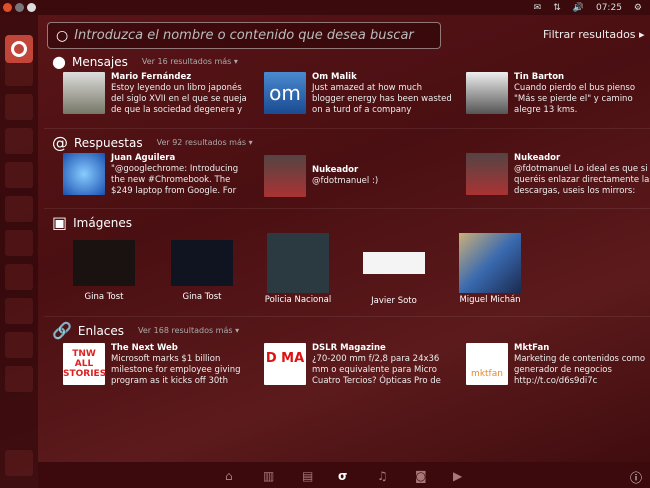 Image resolution: width=650 pixels, height=488 pixels. Describe the element at coordinates (539, 77) in the screenshot. I see `item-name: Tin Barton` at that location.